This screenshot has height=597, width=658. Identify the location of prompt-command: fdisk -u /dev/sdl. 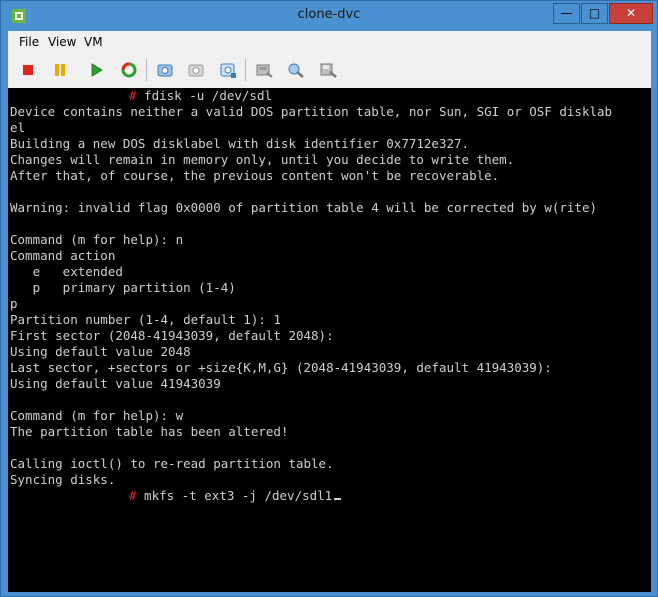
(204, 95).